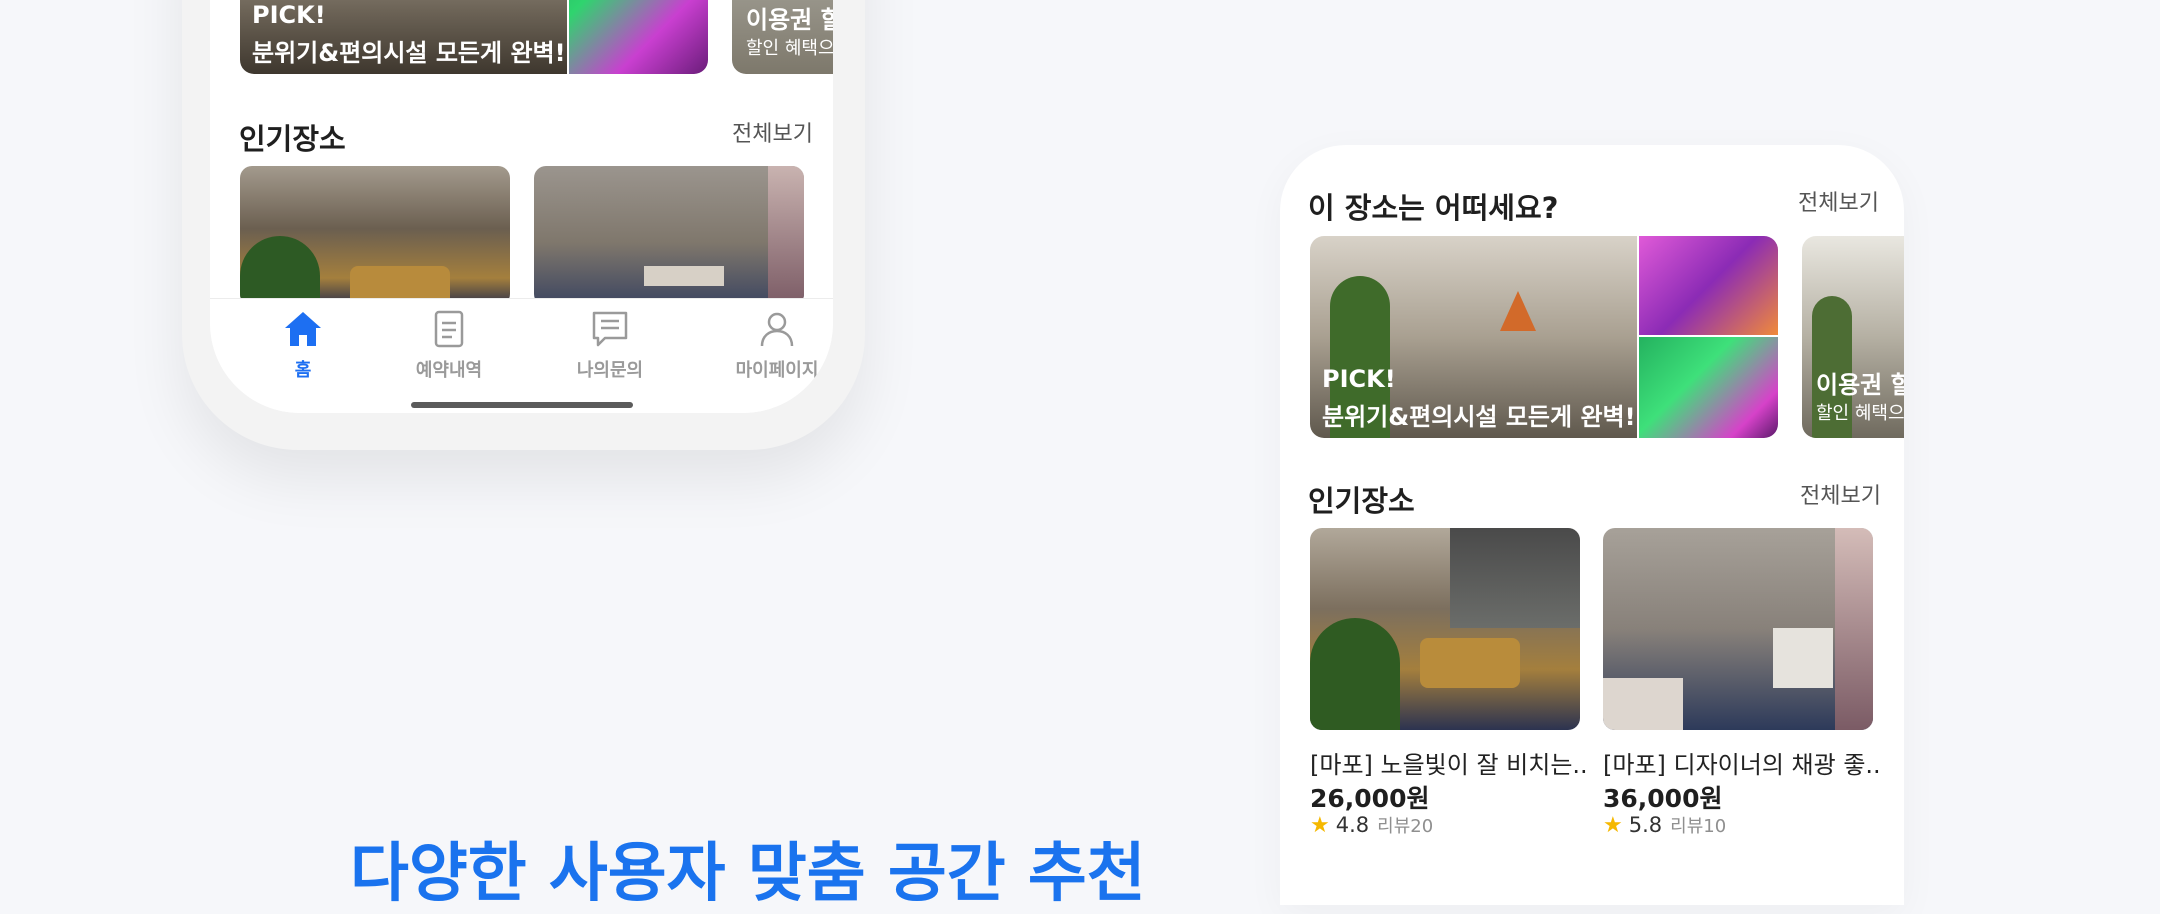 This screenshot has height=914, width=2160. Describe the element at coordinates (777, 332) in the screenshot. I see `person-icon` at that location.